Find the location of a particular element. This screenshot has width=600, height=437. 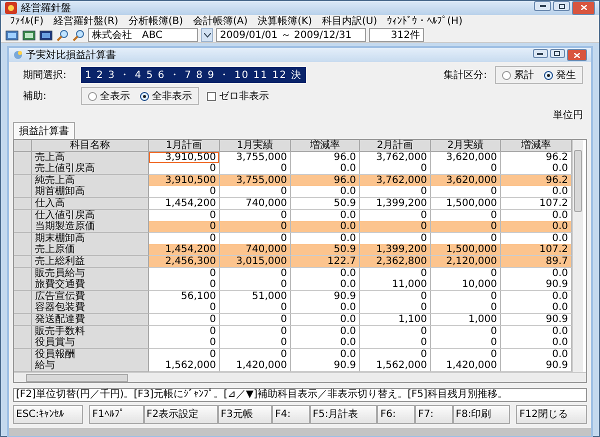

menu-item: ｳｨﾝﾄﾞｳ・ﾍﾙﾌﾟ(H) is located at coordinates (425, 21).